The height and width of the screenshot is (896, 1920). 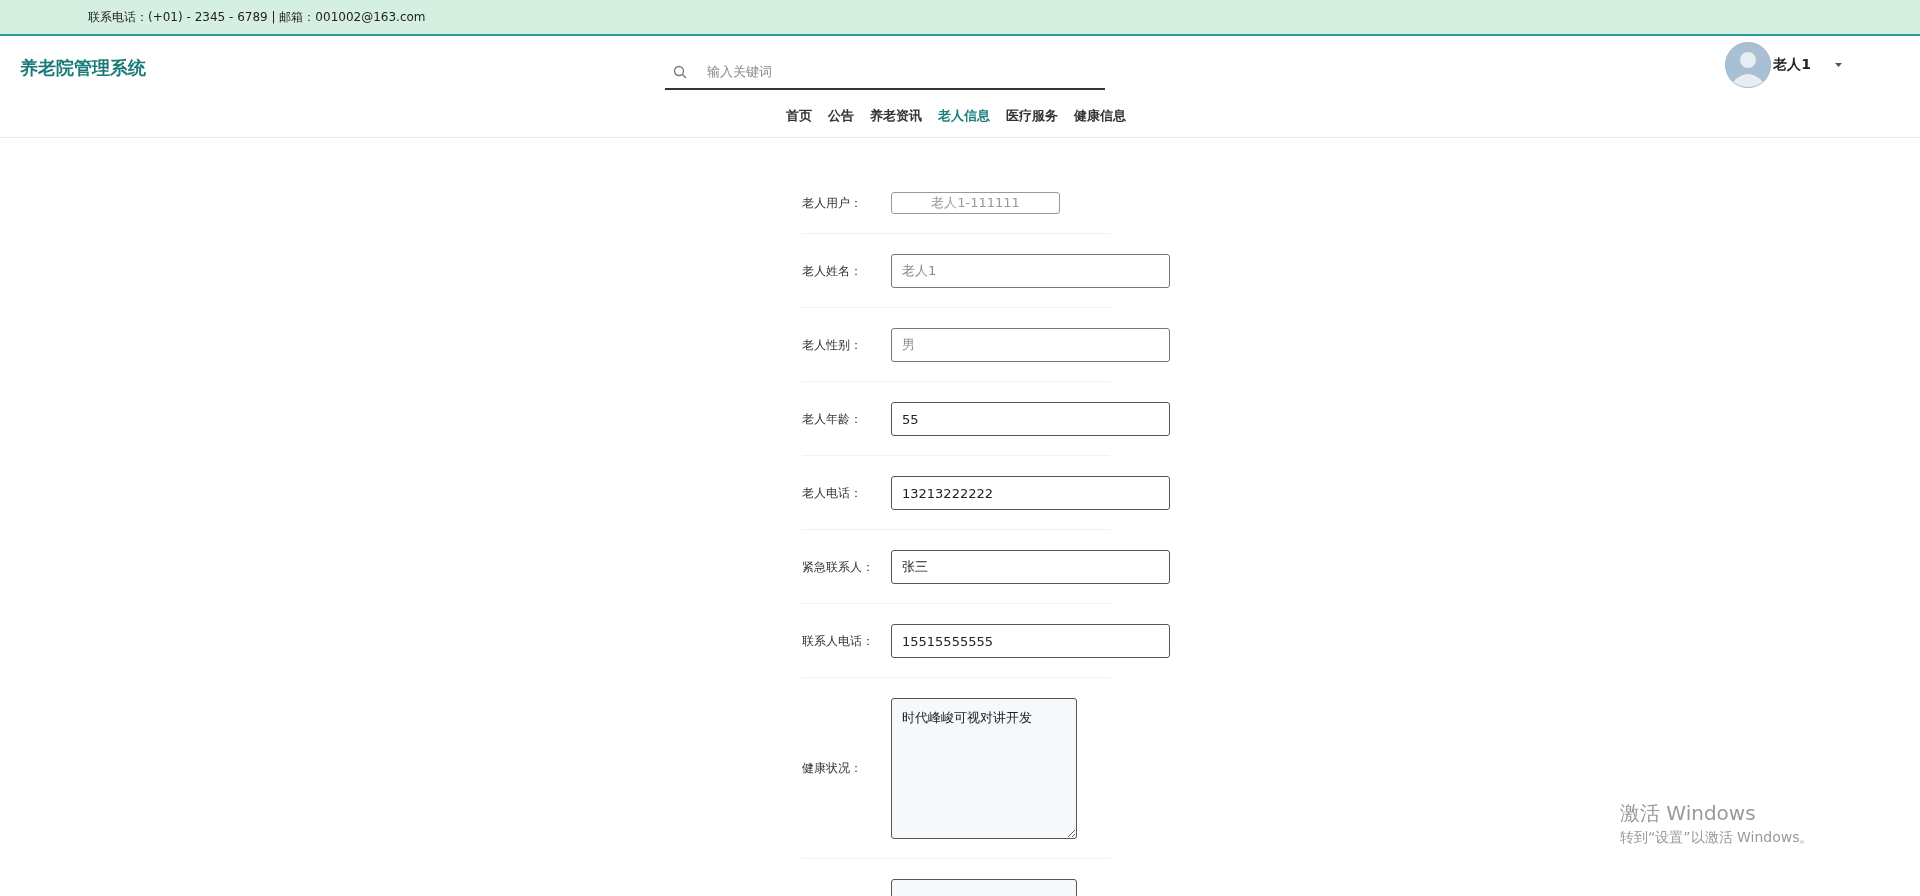 What do you see at coordinates (1688, 813) in the screenshot?
I see `activation-title: 激活 Windows` at bounding box center [1688, 813].